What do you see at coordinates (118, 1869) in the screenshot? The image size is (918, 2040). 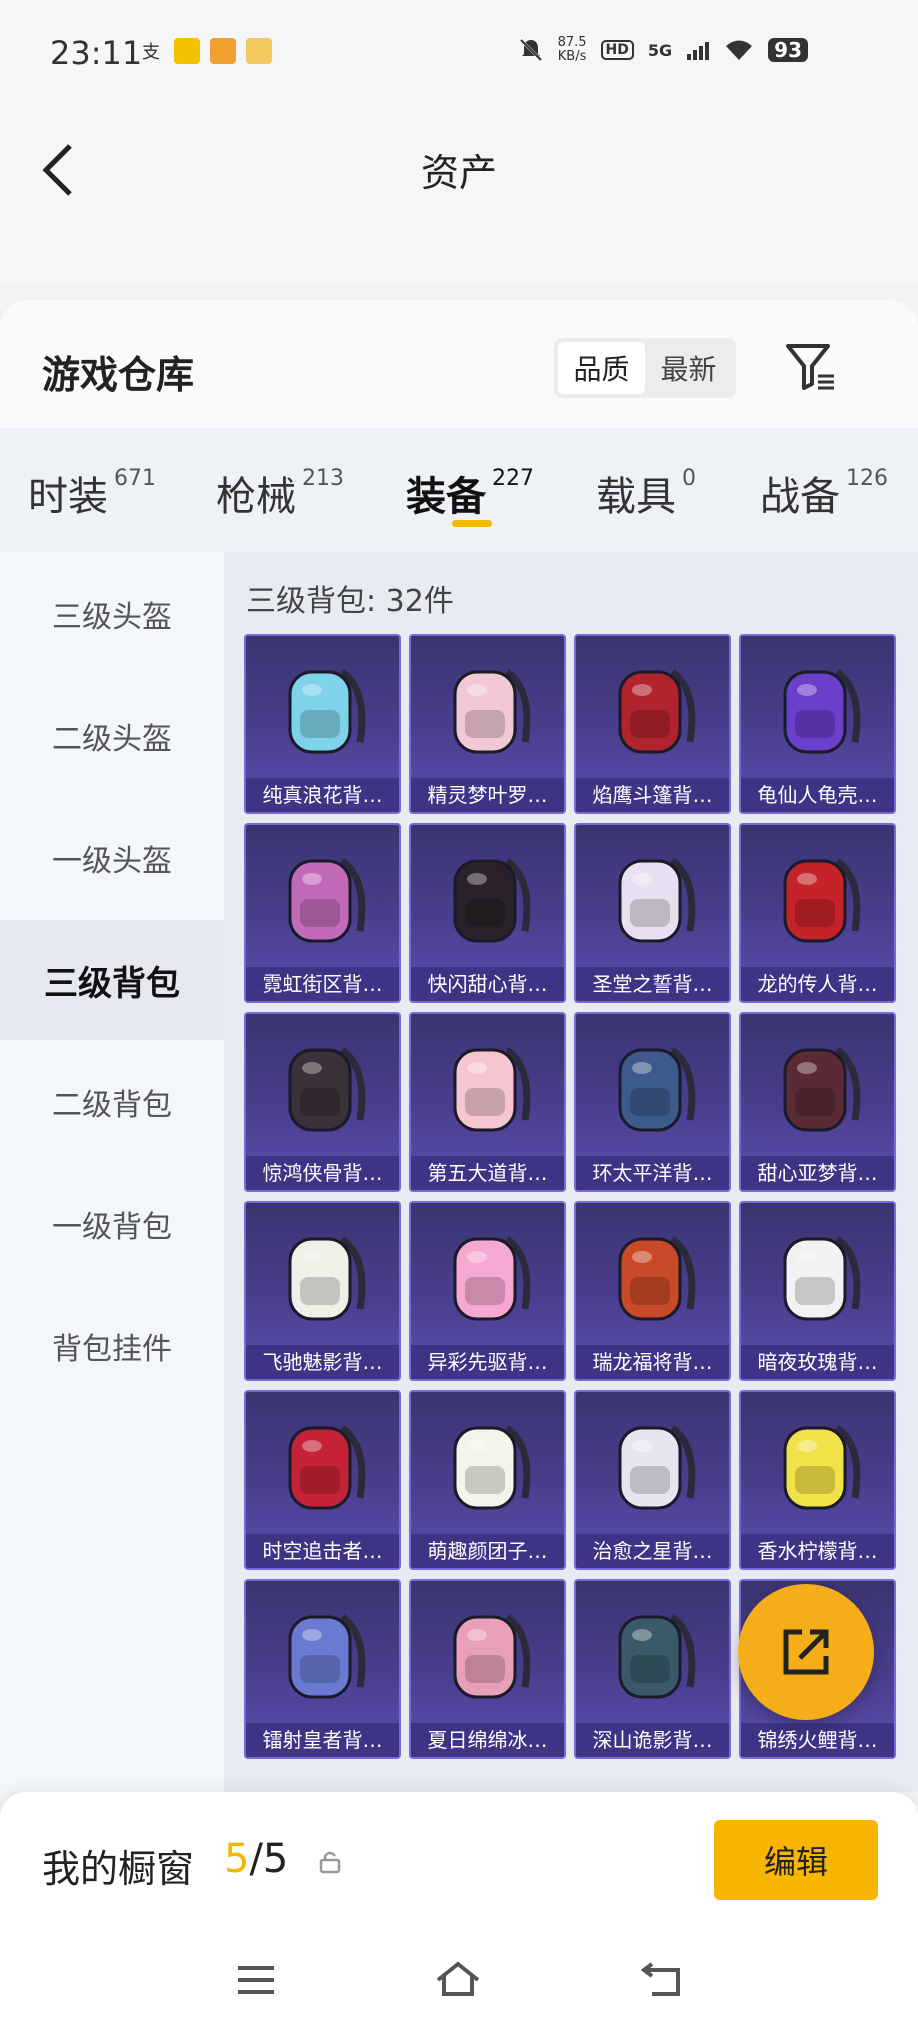 I see `showcase-label: 我的橱窗` at bounding box center [118, 1869].